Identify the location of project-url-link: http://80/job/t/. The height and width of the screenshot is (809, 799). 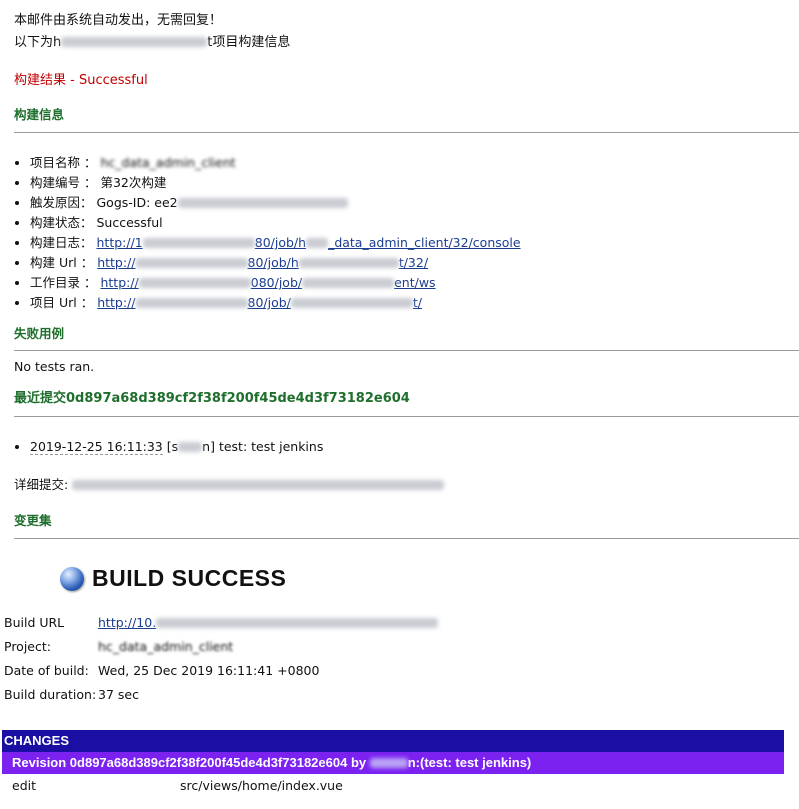
(259, 302).